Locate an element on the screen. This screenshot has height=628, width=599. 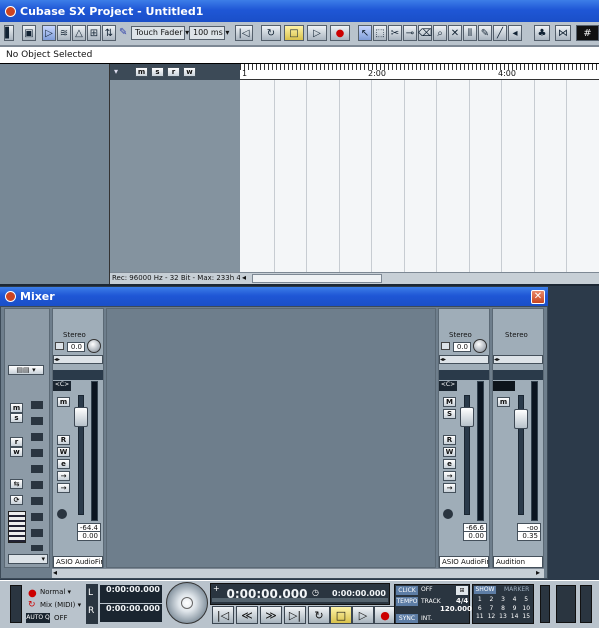
common-solo-all-button: s is located at coordinates (16, 418).